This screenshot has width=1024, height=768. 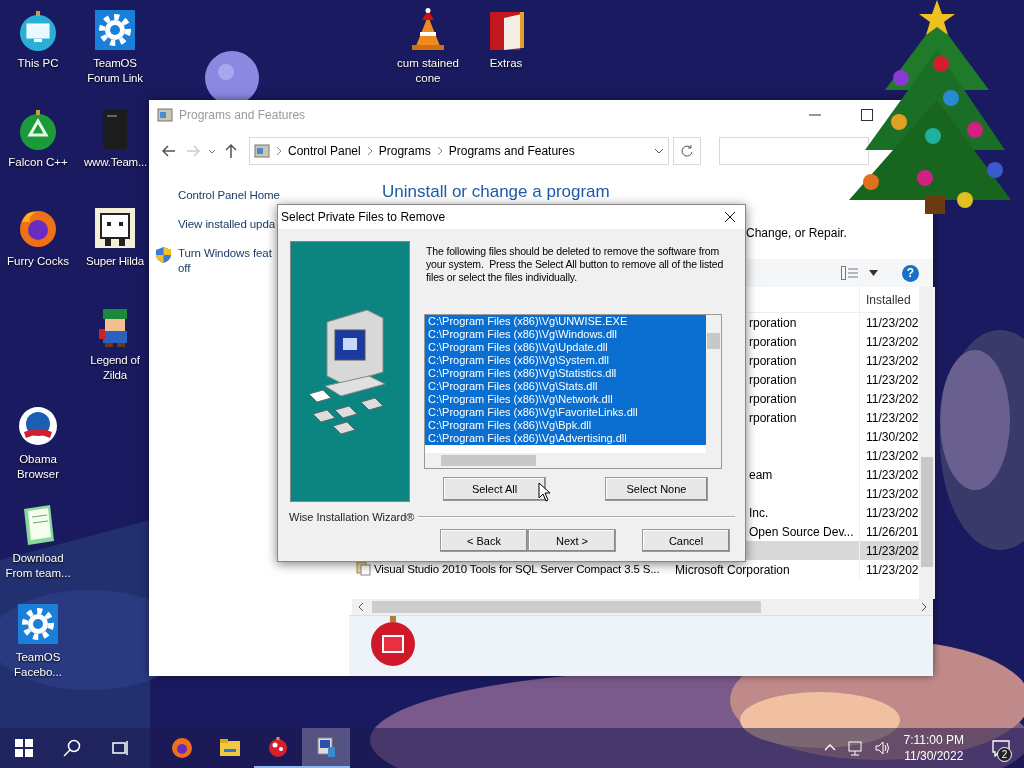 I want to click on speech-bubble-icon, so click(x=1001, y=748).